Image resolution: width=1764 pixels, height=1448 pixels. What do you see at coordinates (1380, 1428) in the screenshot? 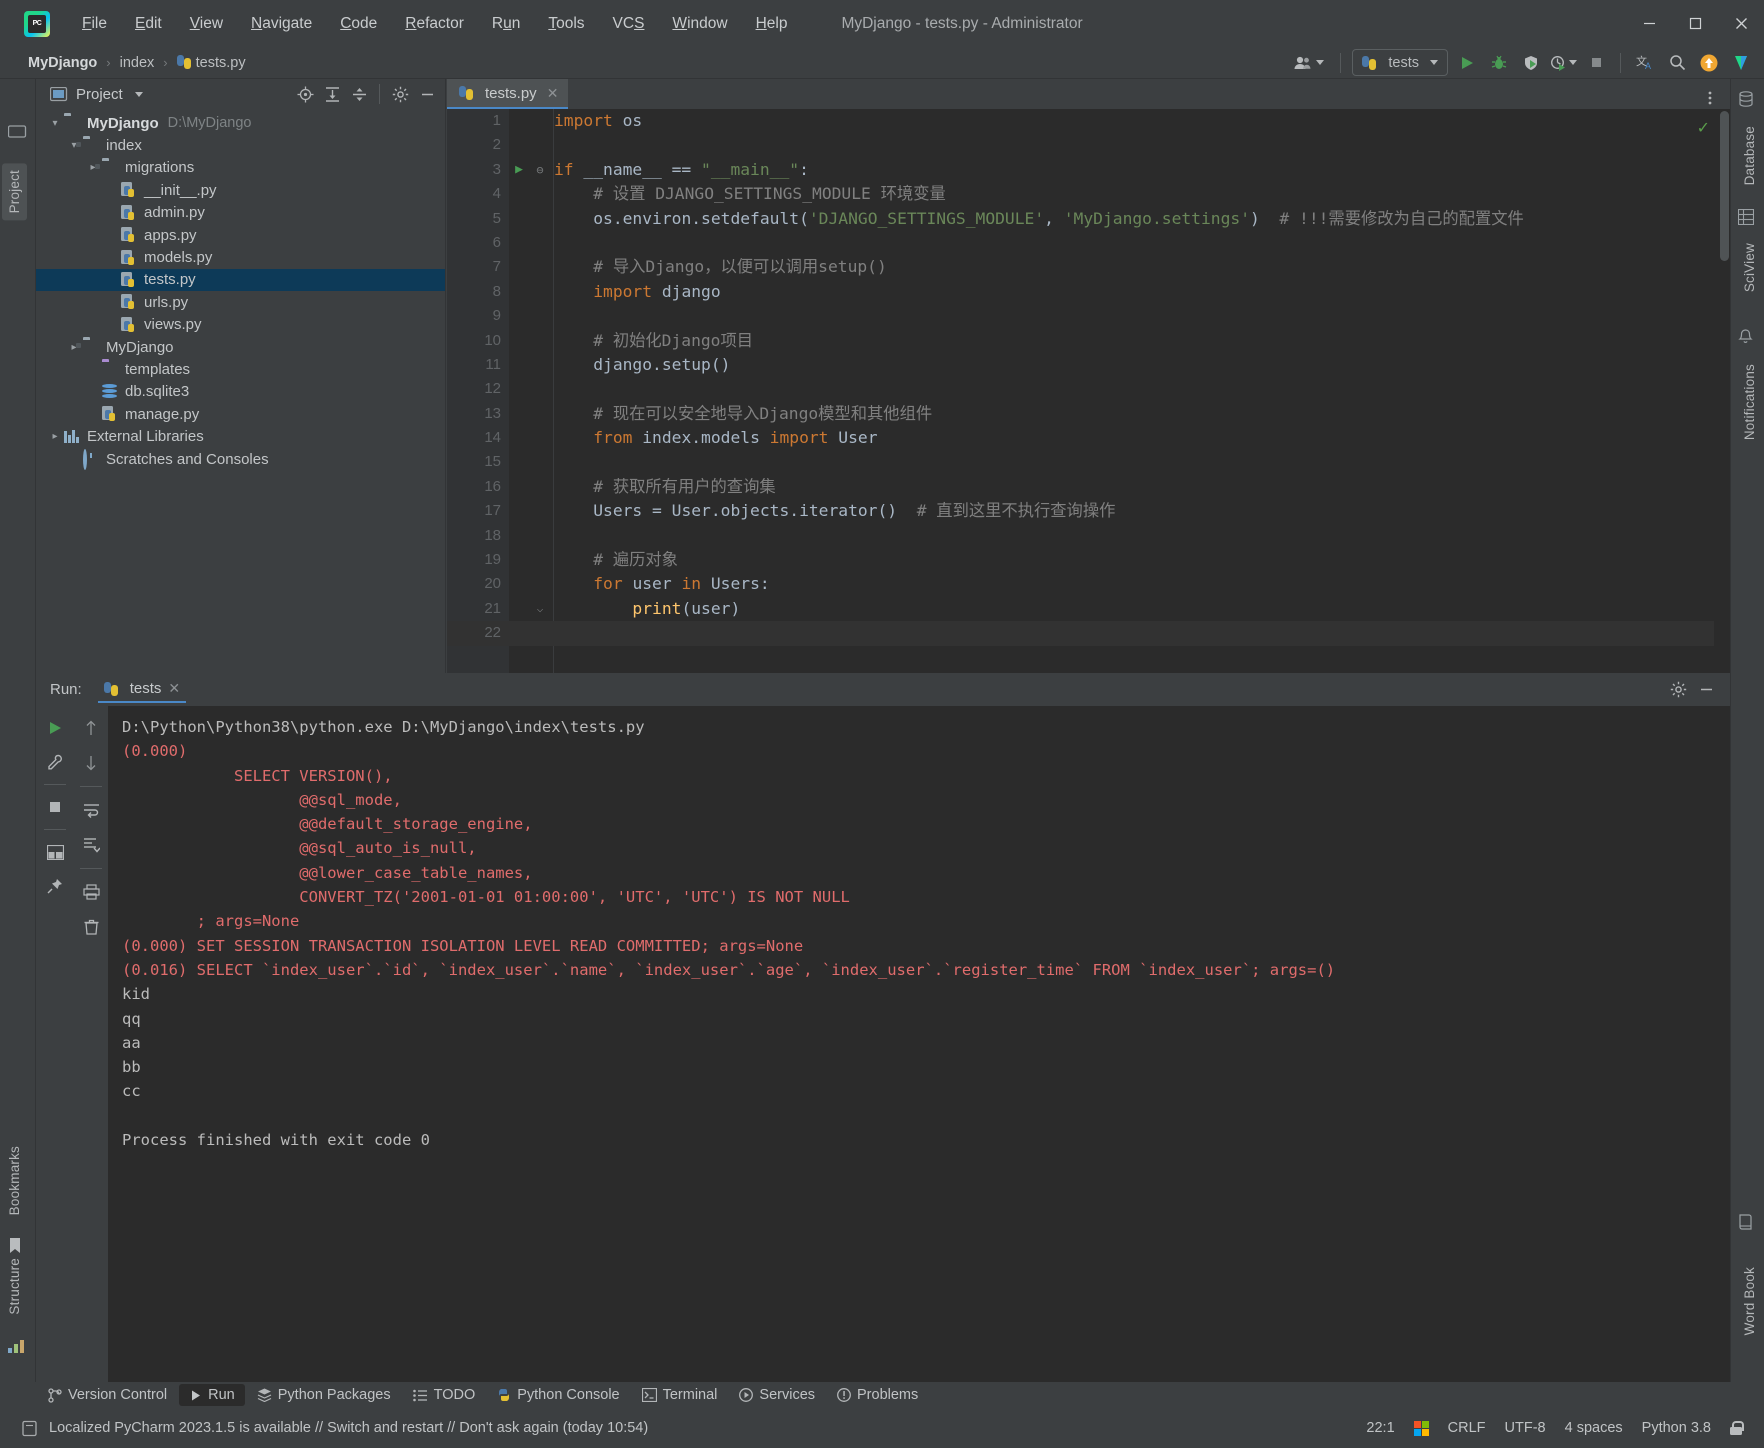
I see `caret-position: 22:1` at bounding box center [1380, 1428].